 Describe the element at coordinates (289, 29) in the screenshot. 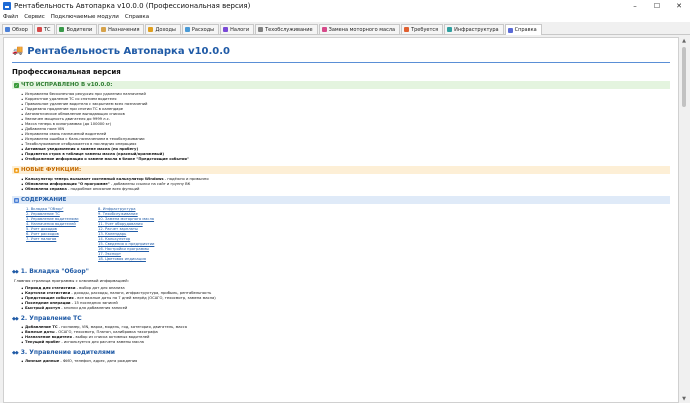

I see `tab-label: Техобслуживание` at that location.